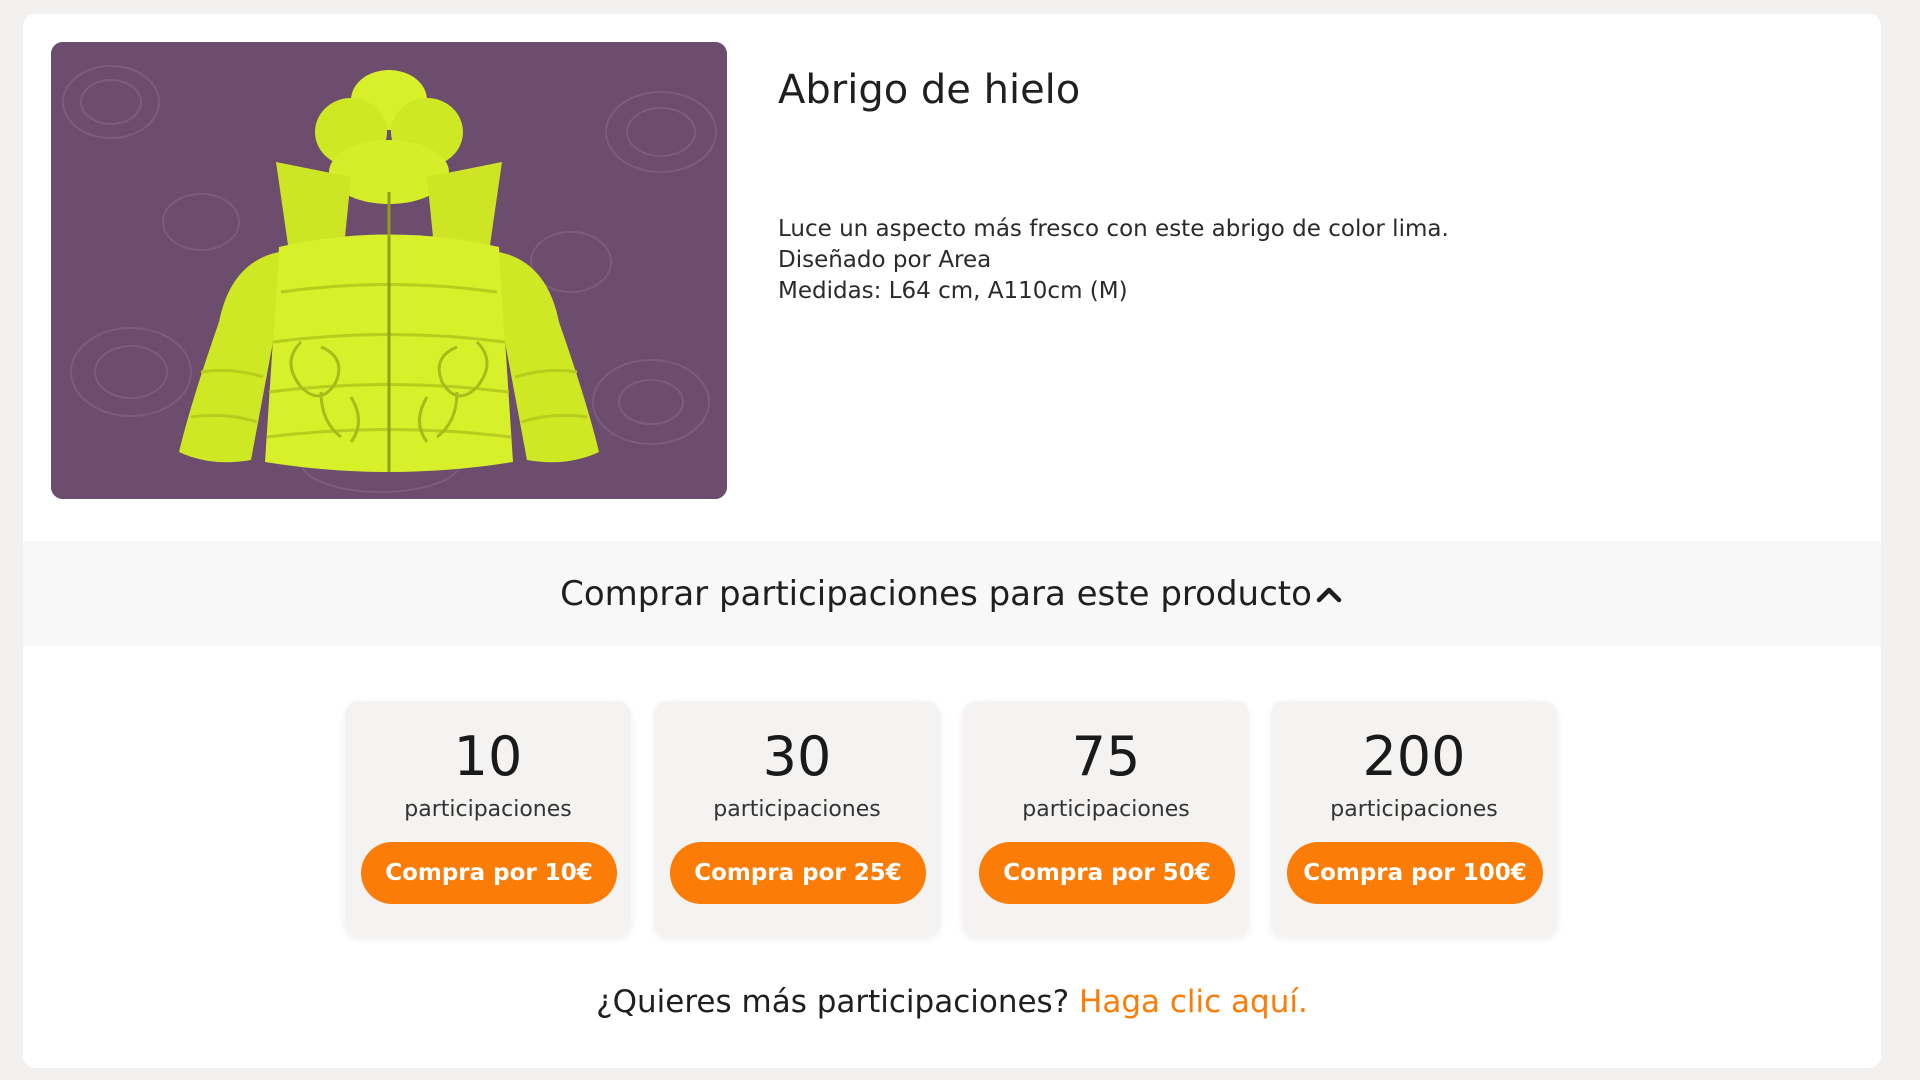 The width and height of the screenshot is (1920, 1080). Describe the element at coordinates (1414, 756) in the screenshot. I see `package-count: 200` at that location.